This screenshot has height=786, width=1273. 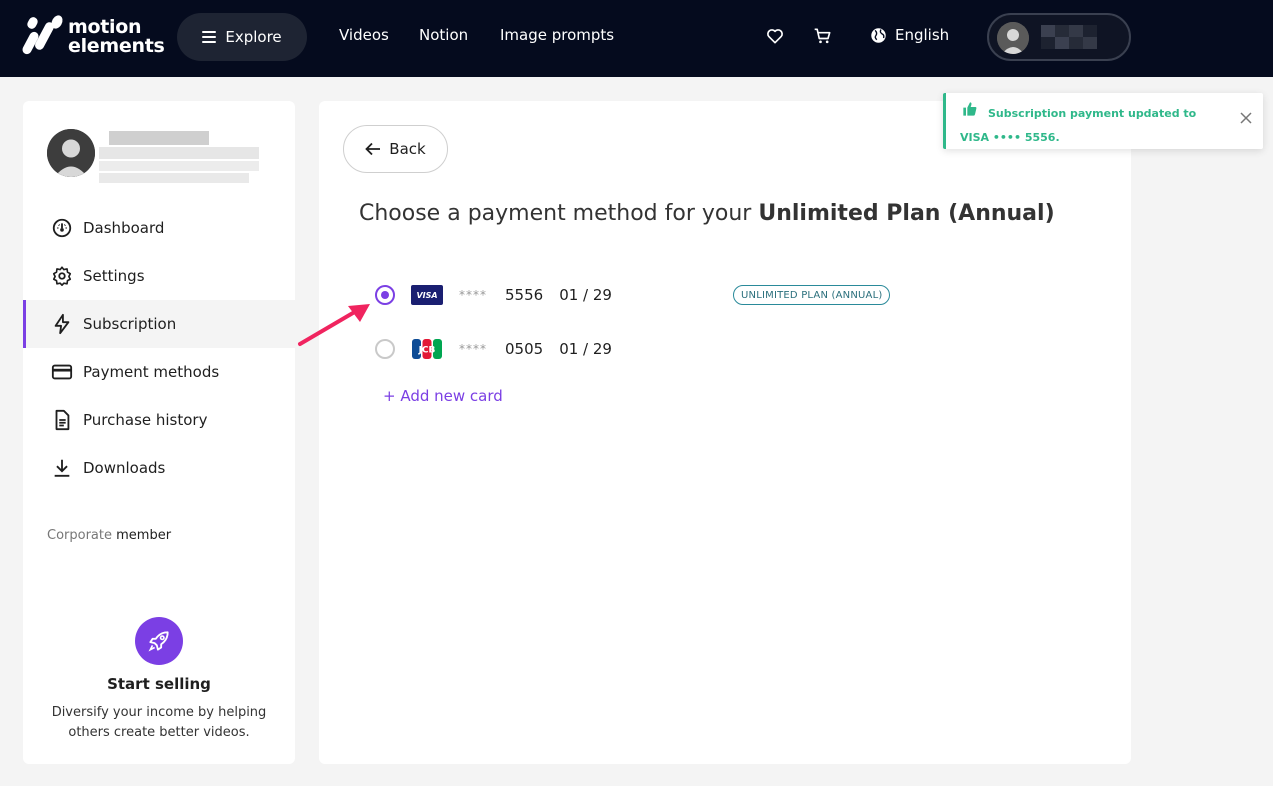 I want to click on credit-card-icon, so click(x=62, y=372).